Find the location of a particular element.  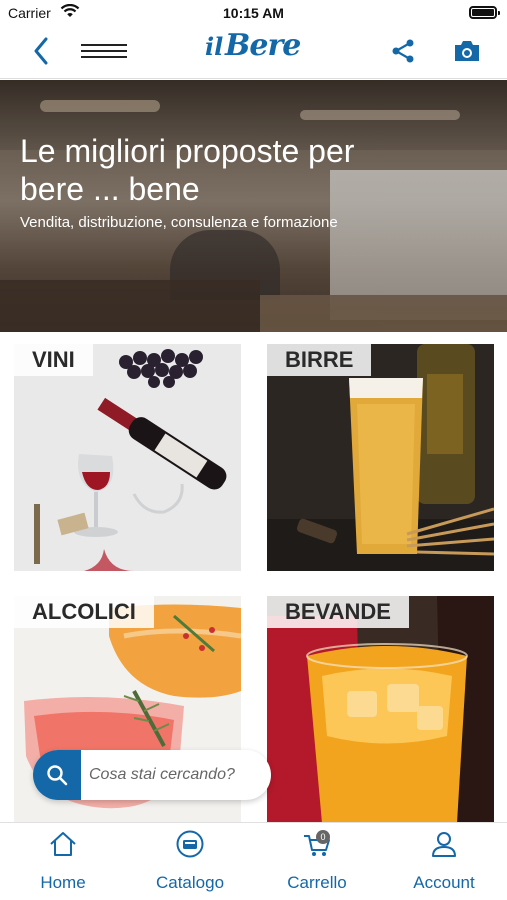

status-bar: Carrier 10:15 AM is located at coordinates (253, 13).